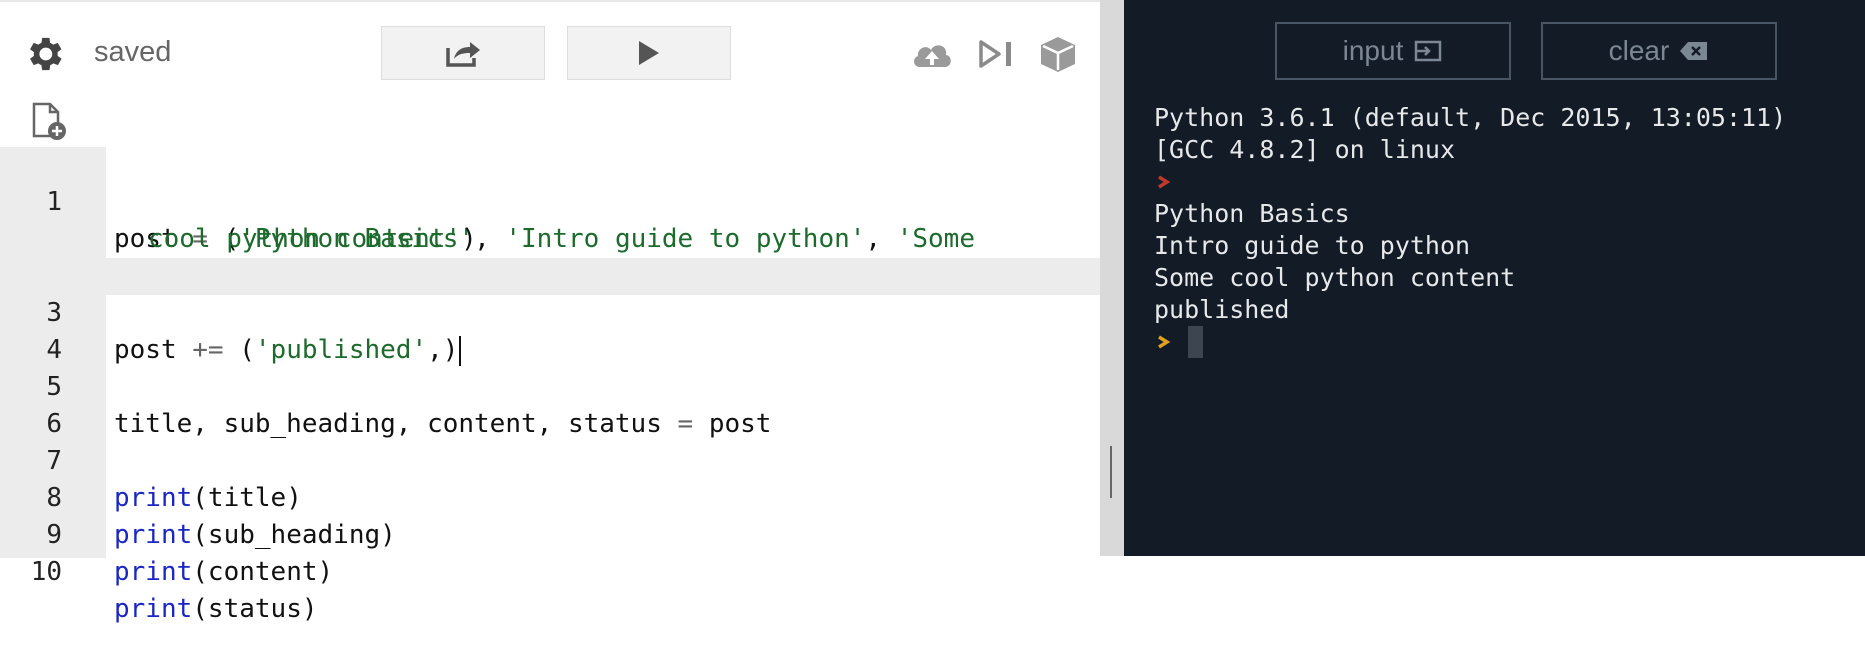 This screenshot has height=665, width=1865. What do you see at coordinates (1195, 342) in the screenshot?
I see `terminal-cursor` at bounding box center [1195, 342].